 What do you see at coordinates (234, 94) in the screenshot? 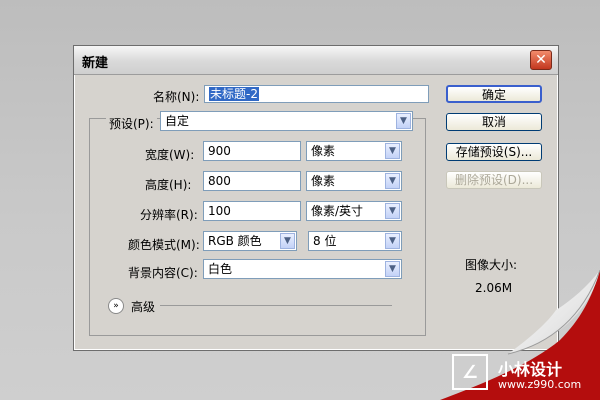
I see `name-input-value: 未标题-2` at bounding box center [234, 94].